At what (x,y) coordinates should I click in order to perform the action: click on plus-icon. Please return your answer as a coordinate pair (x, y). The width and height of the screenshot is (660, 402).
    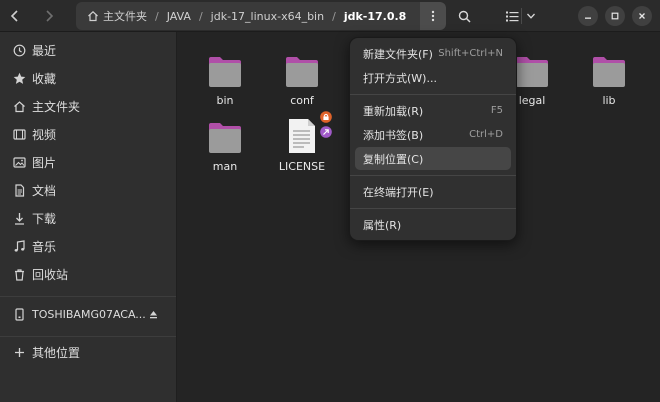
    Looking at the image, I should click on (19, 352).